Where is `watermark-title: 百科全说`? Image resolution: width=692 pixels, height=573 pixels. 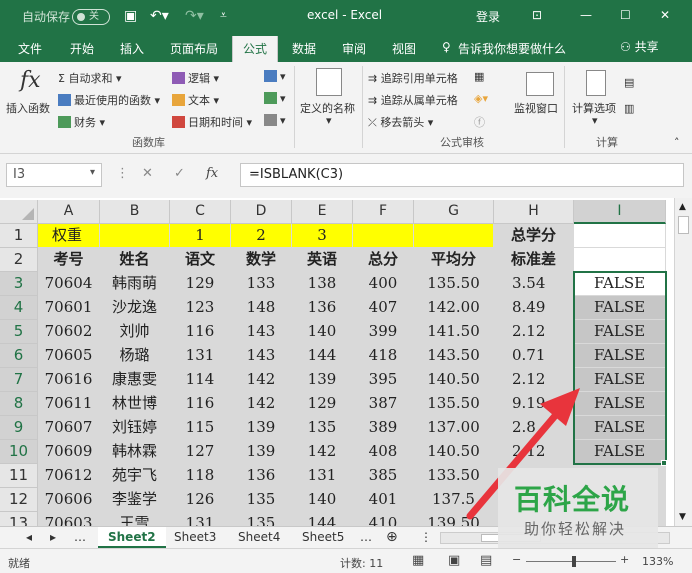 watermark-title: 百科全说 is located at coordinates (572, 499).